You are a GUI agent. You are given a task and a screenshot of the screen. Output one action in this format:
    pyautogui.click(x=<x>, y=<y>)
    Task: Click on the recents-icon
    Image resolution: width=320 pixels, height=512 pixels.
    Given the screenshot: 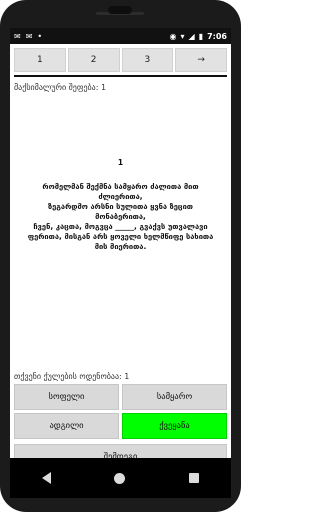 What is the action you would take?
    pyautogui.click(x=194, y=478)
    